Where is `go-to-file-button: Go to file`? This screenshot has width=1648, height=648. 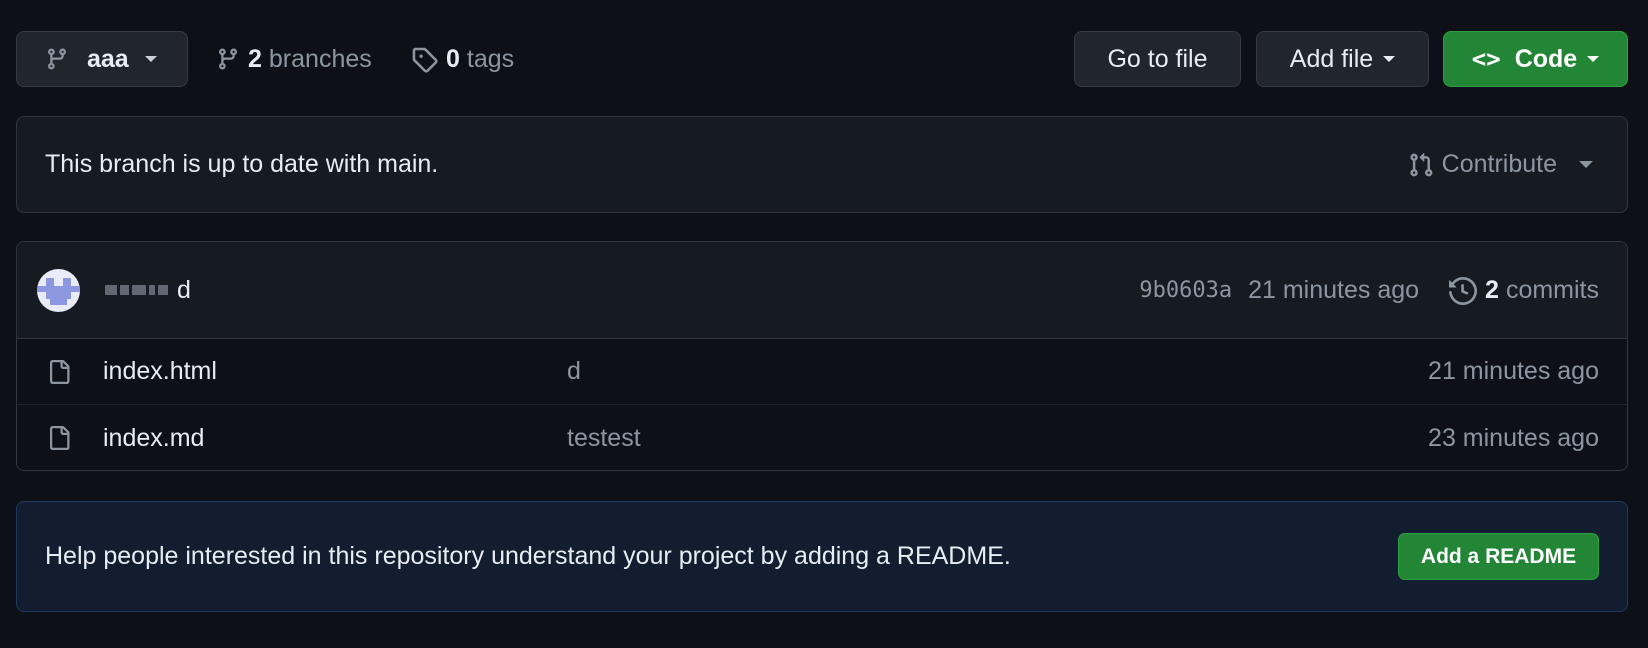
go-to-file-button: Go to file is located at coordinates (1157, 59).